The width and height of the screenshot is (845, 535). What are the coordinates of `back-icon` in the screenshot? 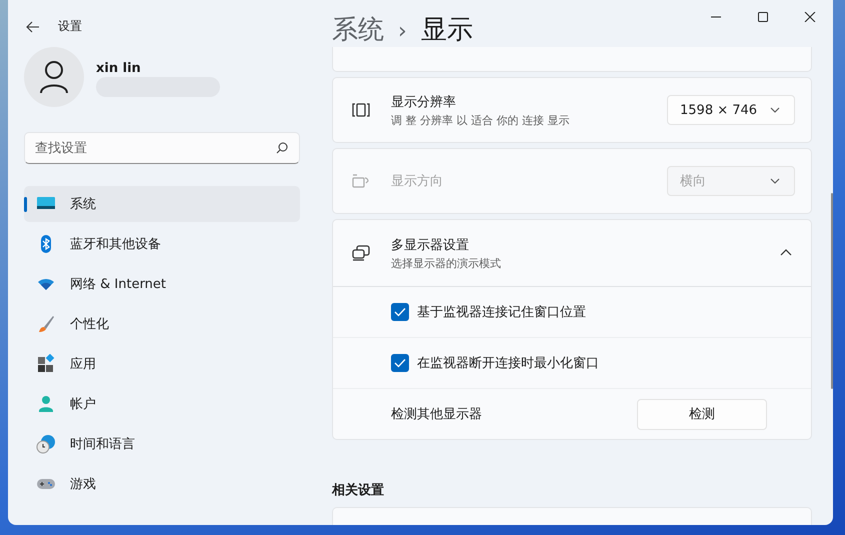 It's located at (33, 27).